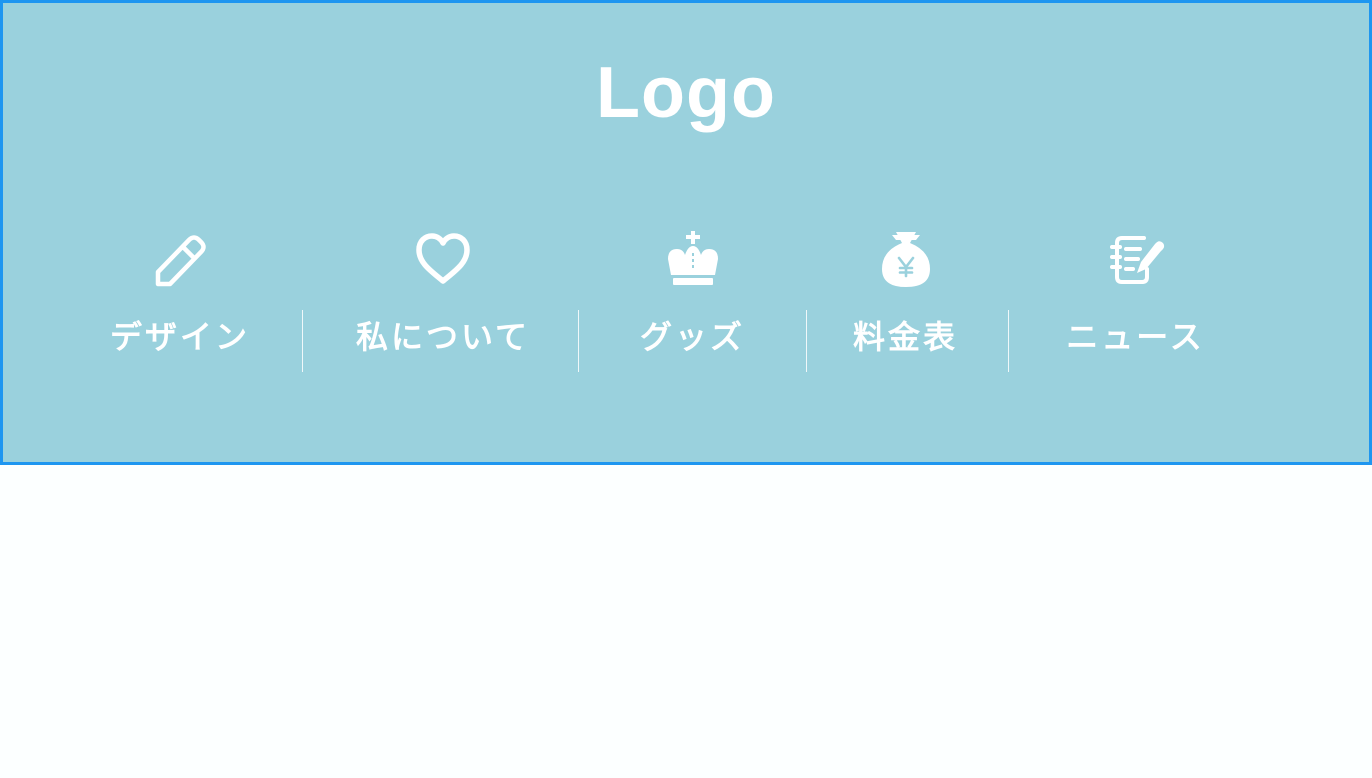 The image size is (1372, 778). I want to click on notepad-pen-icon, so click(1136, 259).